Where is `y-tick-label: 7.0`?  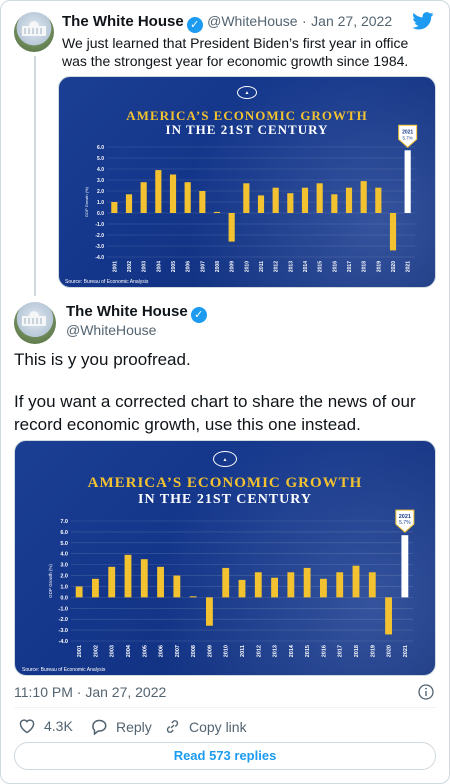
y-tick-label: 7.0 is located at coordinates (64, 522).